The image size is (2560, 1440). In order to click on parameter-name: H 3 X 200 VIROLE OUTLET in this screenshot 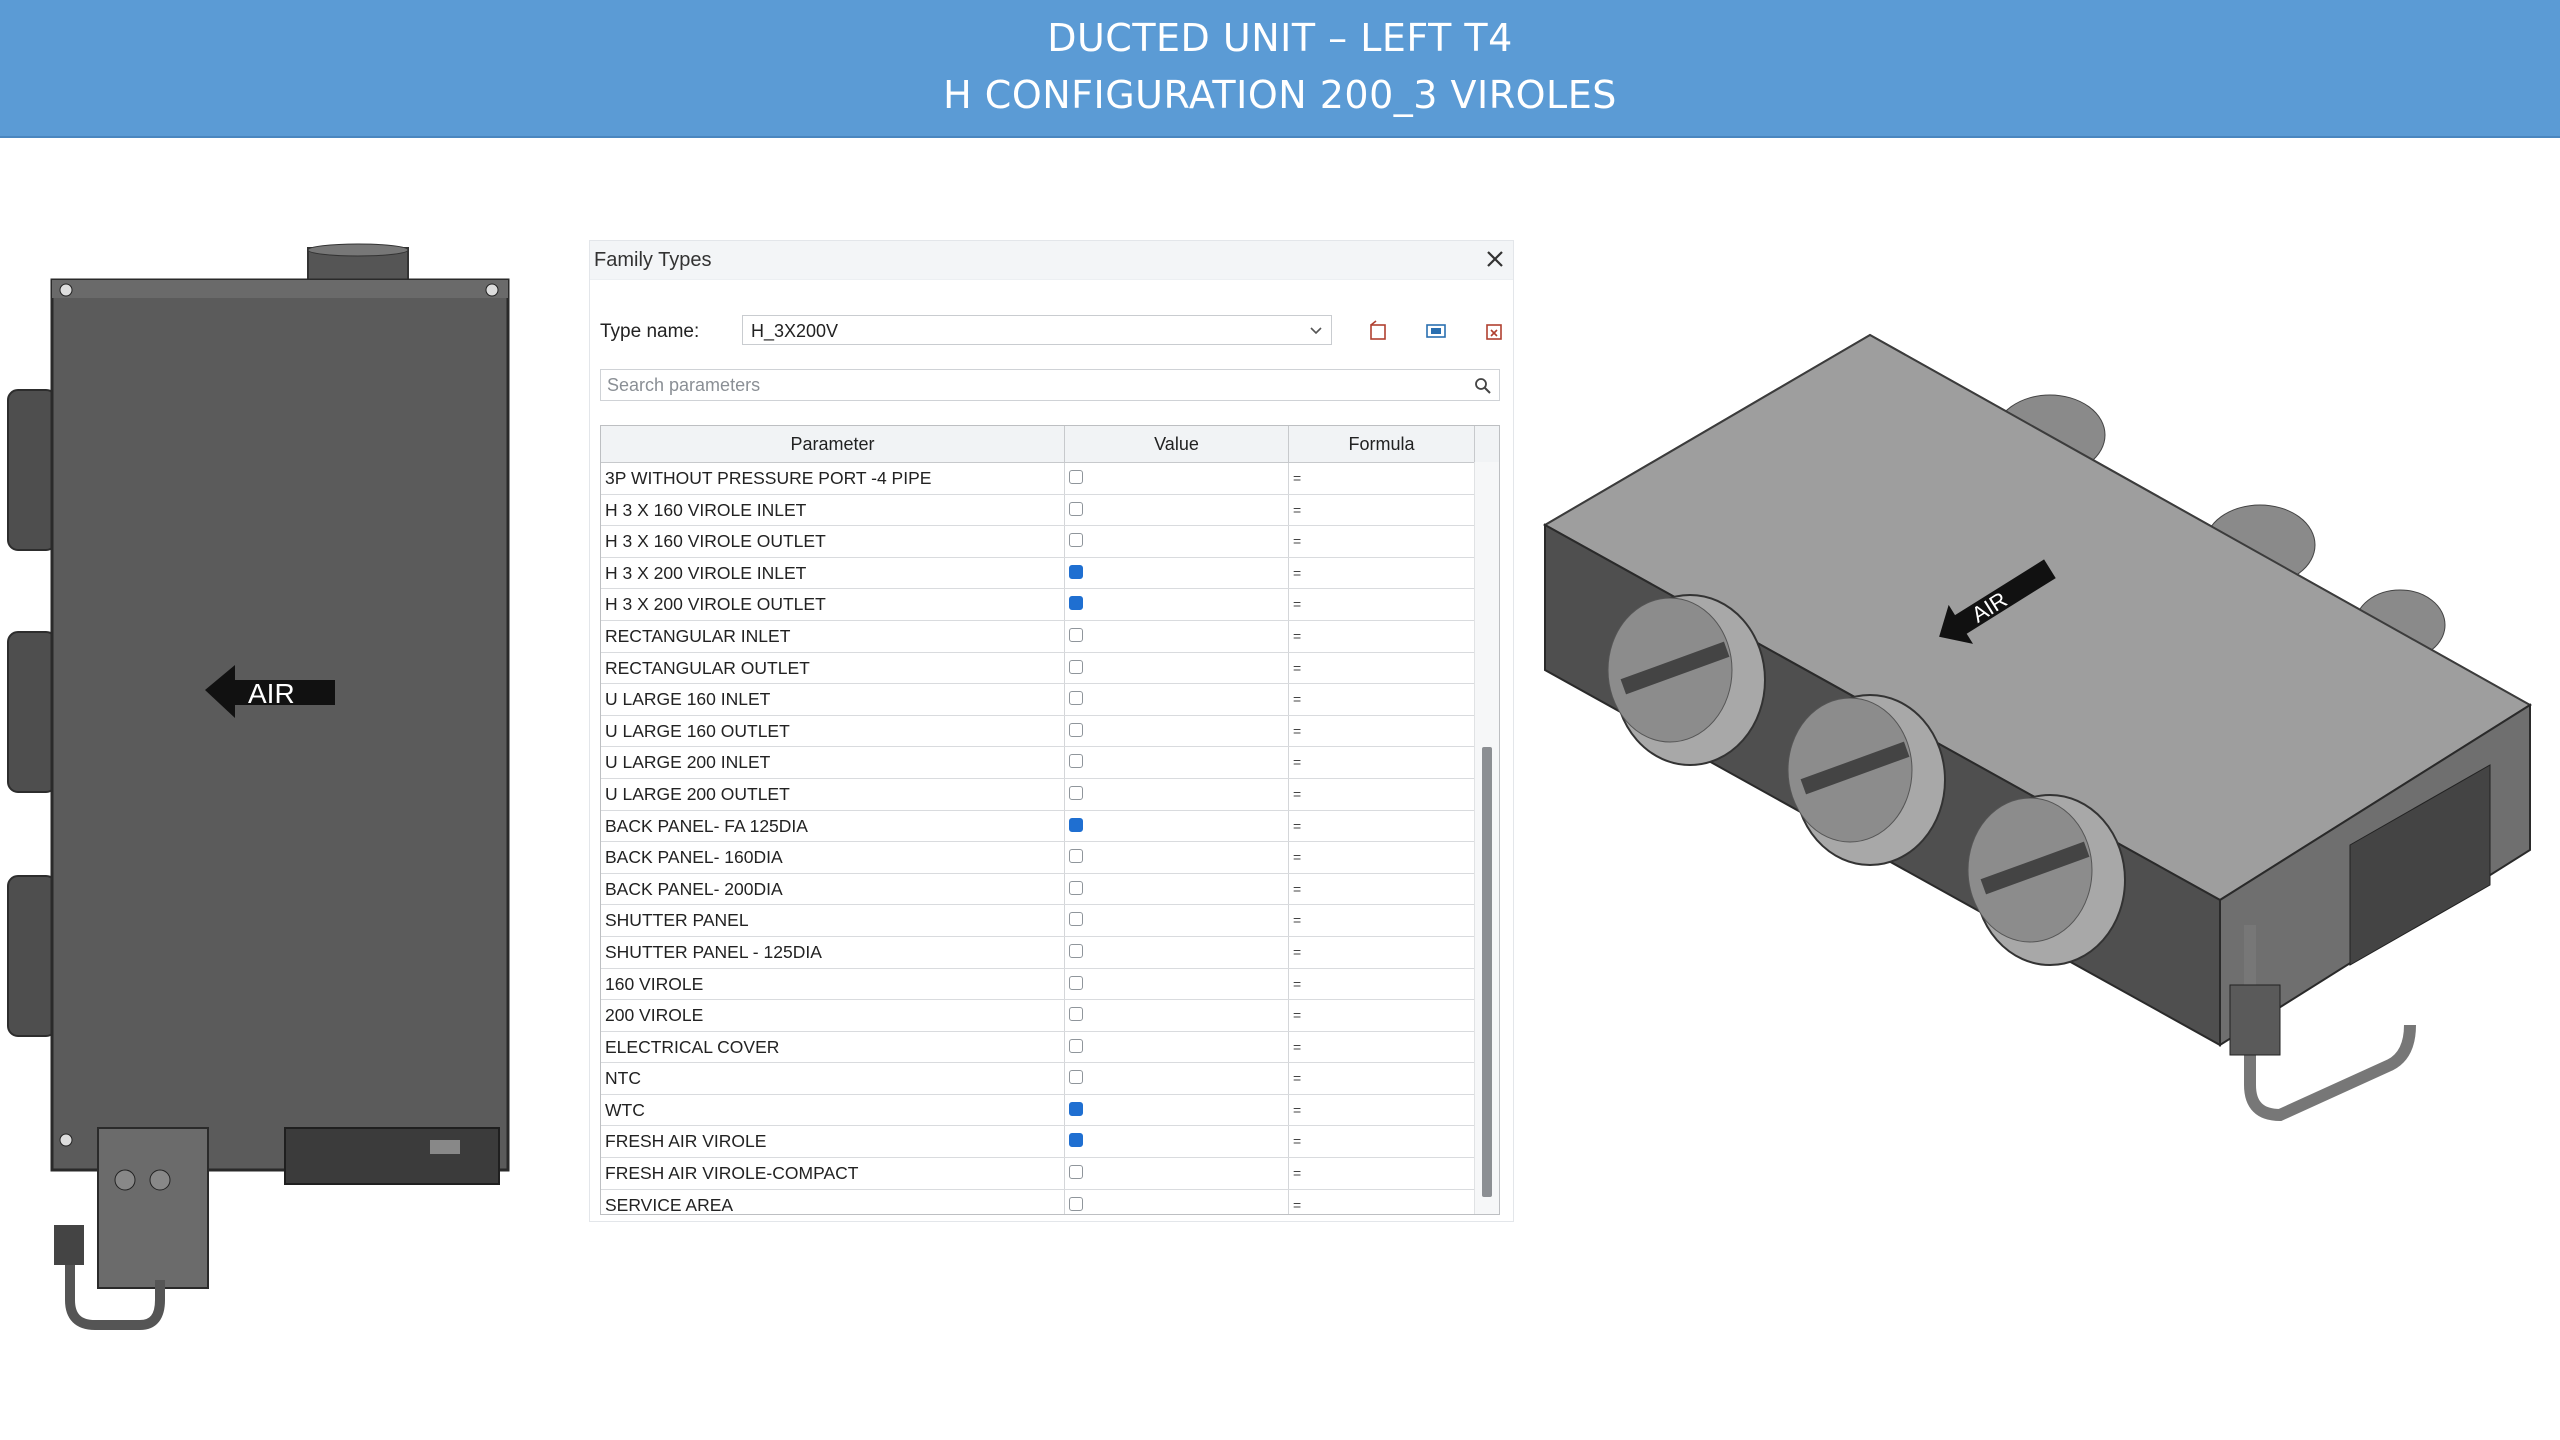, I will do `click(833, 604)`.